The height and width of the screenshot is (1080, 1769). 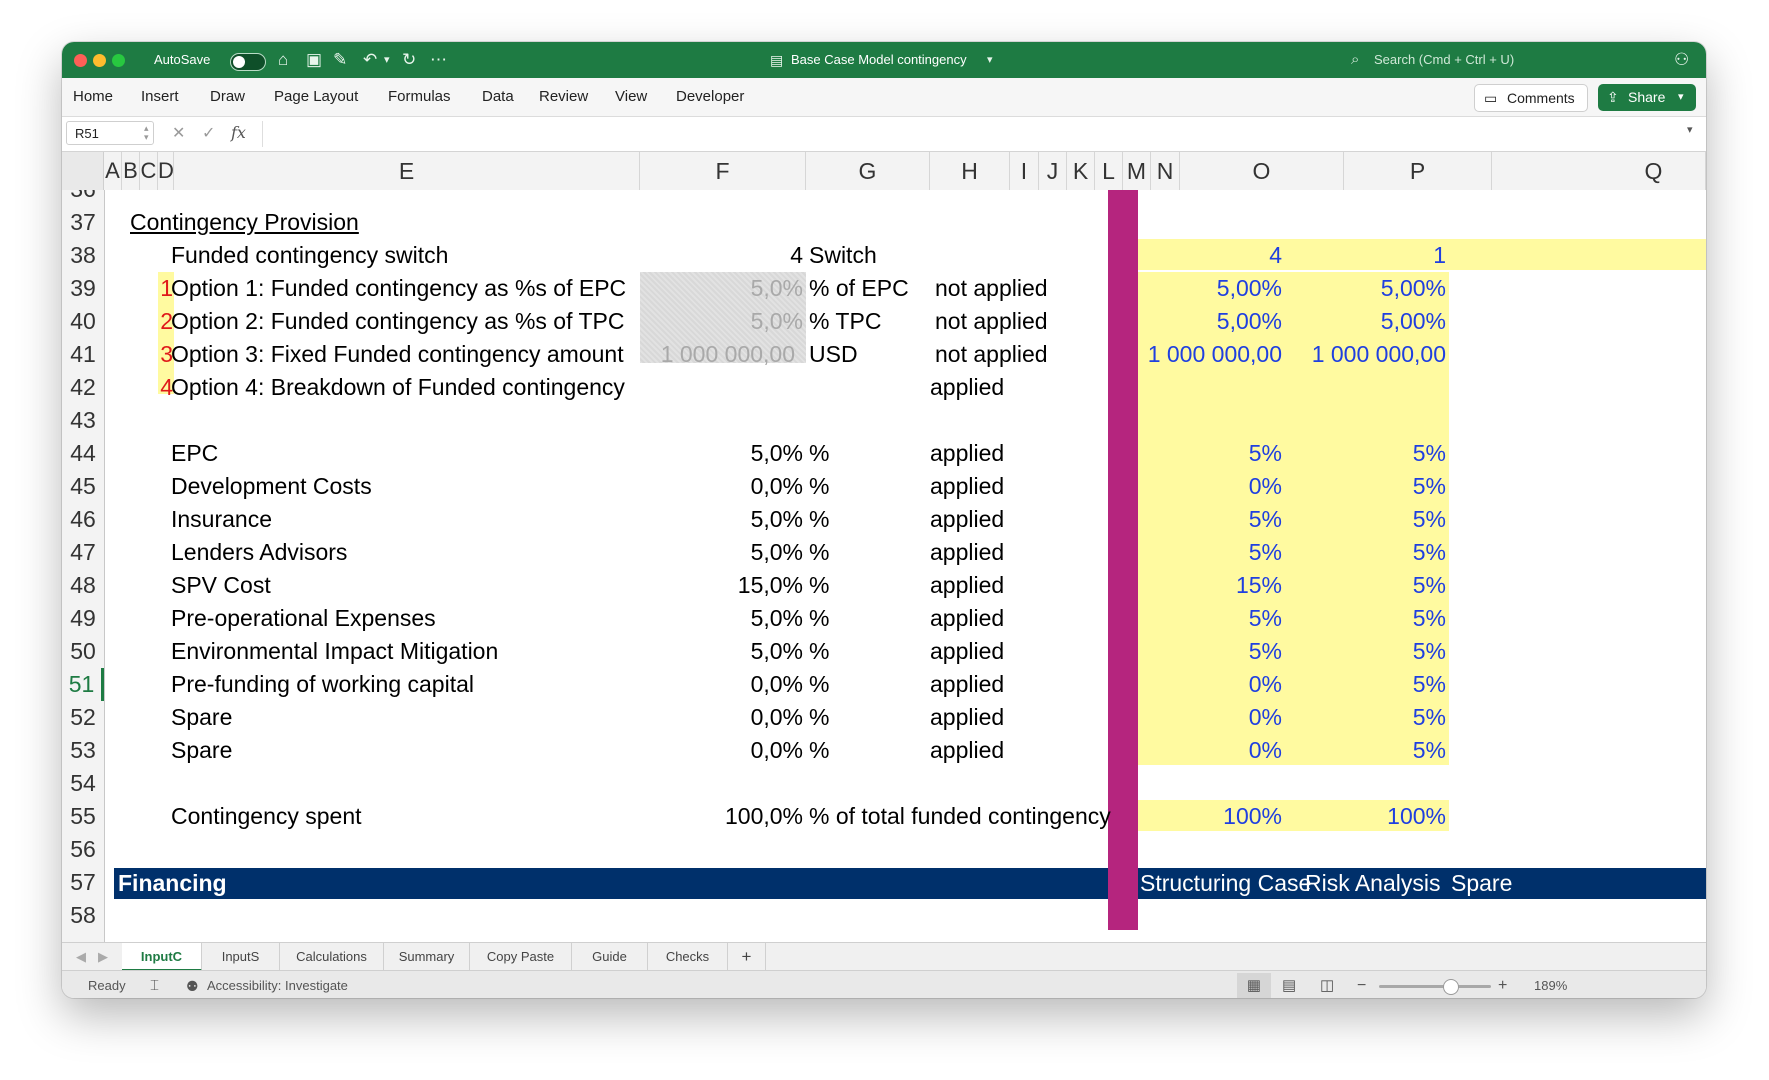 I want to click on option-unit: % of EPC, so click(x=859, y=288).